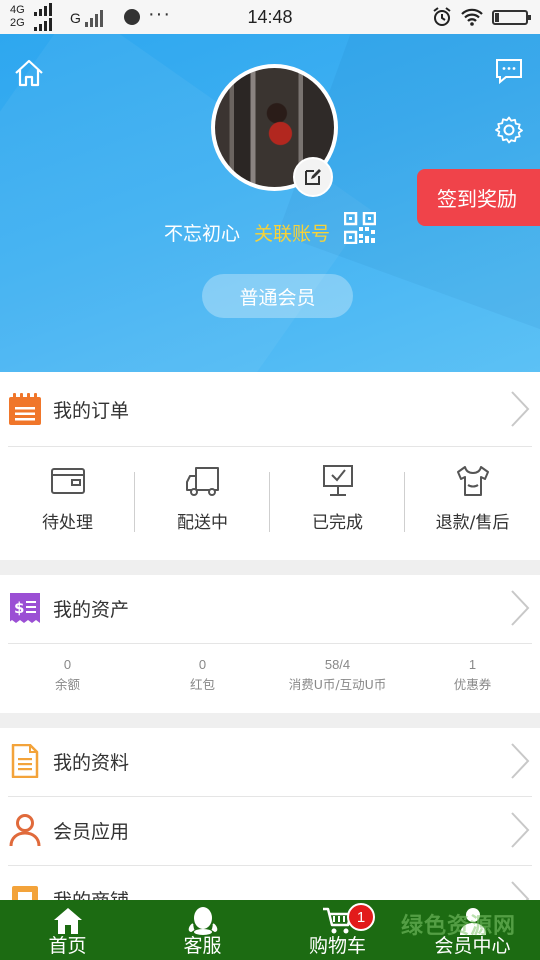 The width and height of the screenshot is (540, 960). What do you see at coordinates (67, 481) in the screenshot?
I see `wallet-icon` at bounding box center [67, 481].